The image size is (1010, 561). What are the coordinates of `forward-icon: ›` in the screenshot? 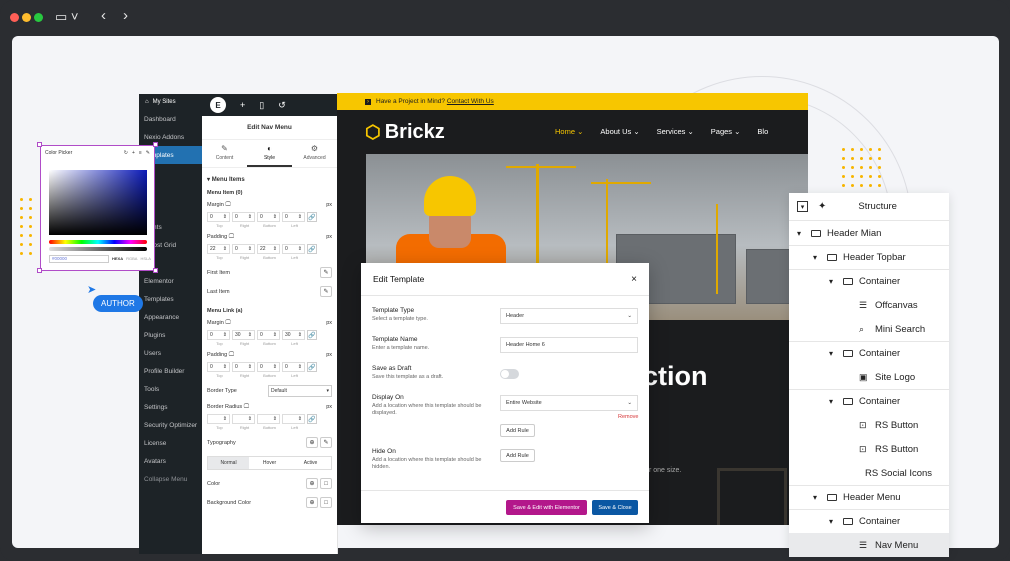 It's located at (125, 16).